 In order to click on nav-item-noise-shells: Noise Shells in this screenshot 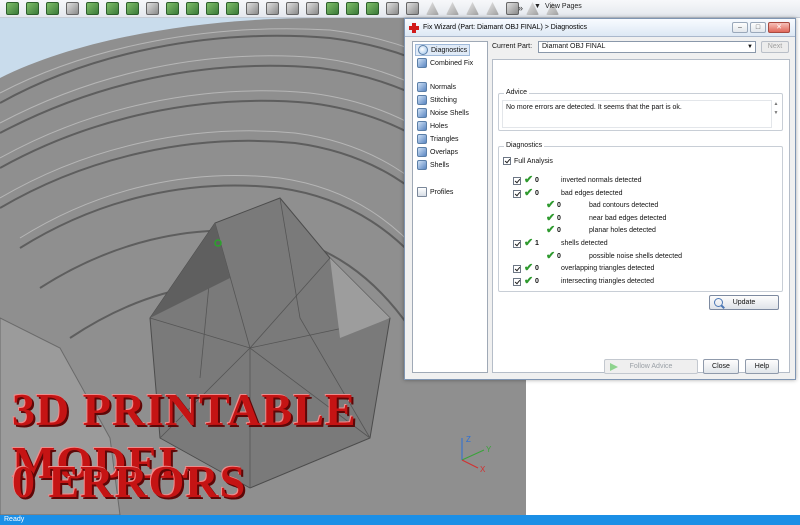, I will do `click(443, 113)`.